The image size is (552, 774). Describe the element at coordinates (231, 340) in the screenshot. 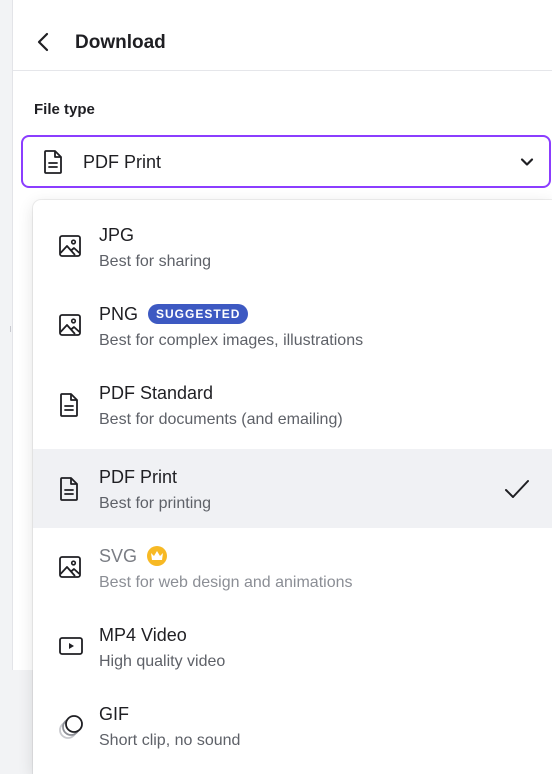

I see `option-description: Best for complex images, illustrations` at that location.